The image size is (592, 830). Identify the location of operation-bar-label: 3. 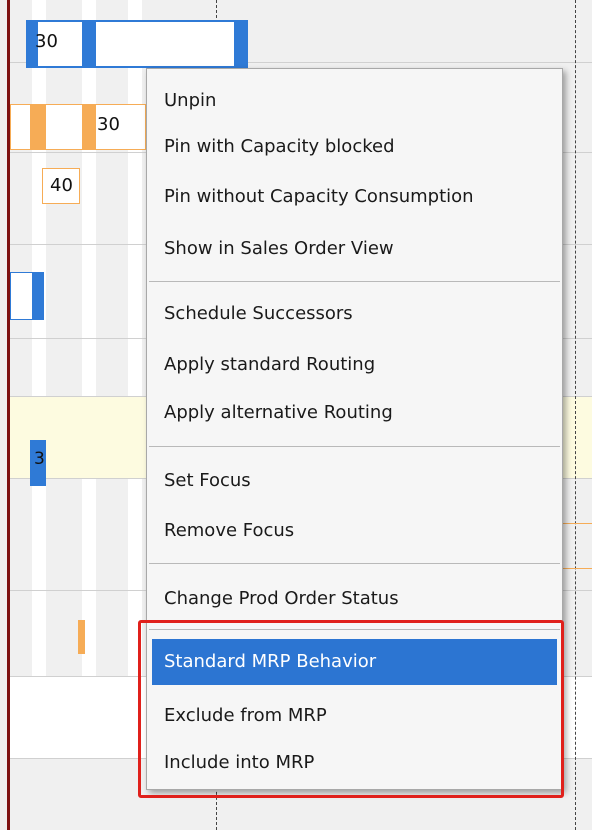
(39, 459).